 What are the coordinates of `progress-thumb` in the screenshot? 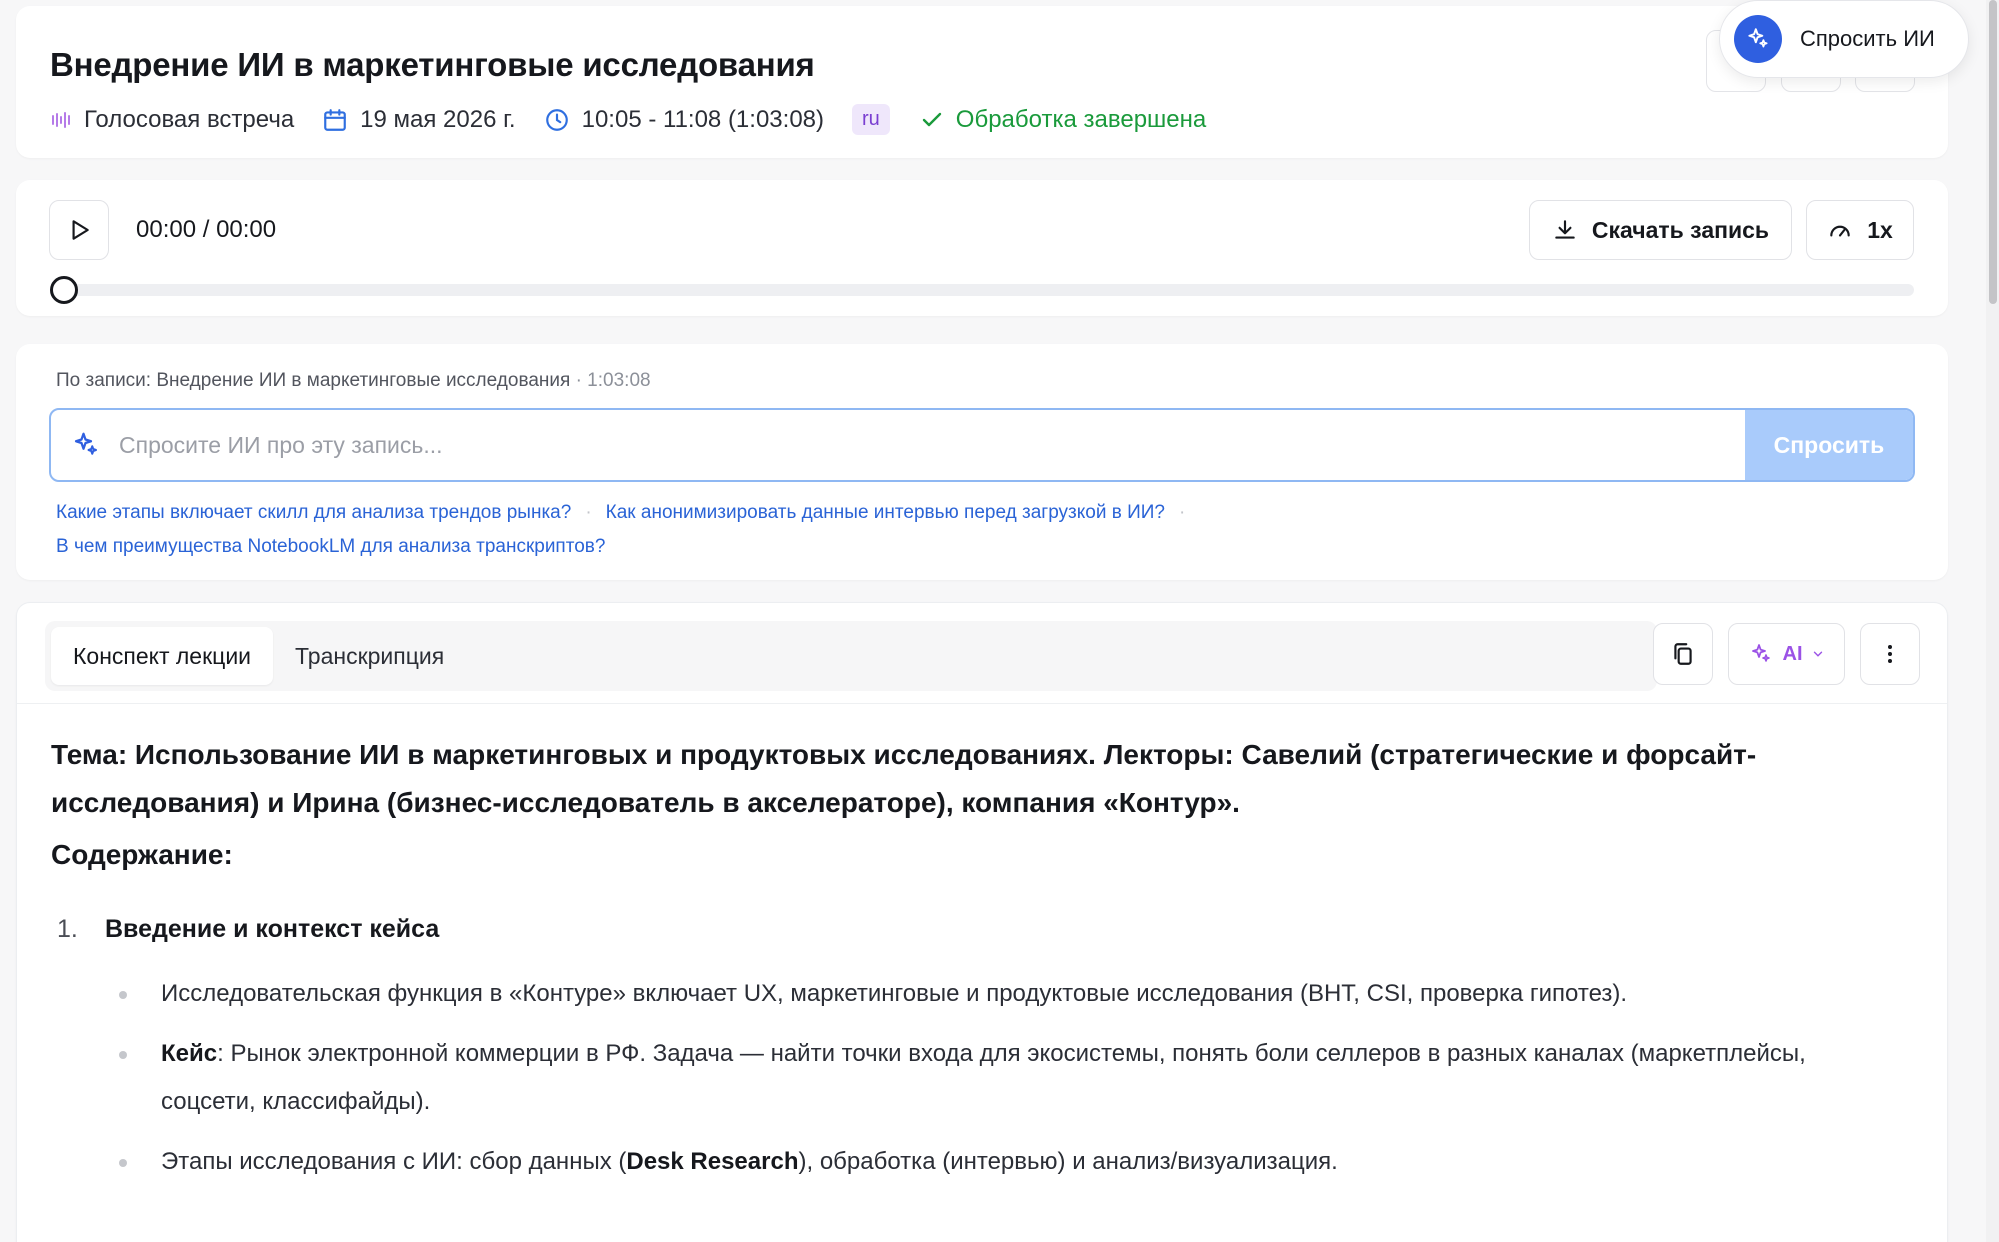 It's located at (64, 290).